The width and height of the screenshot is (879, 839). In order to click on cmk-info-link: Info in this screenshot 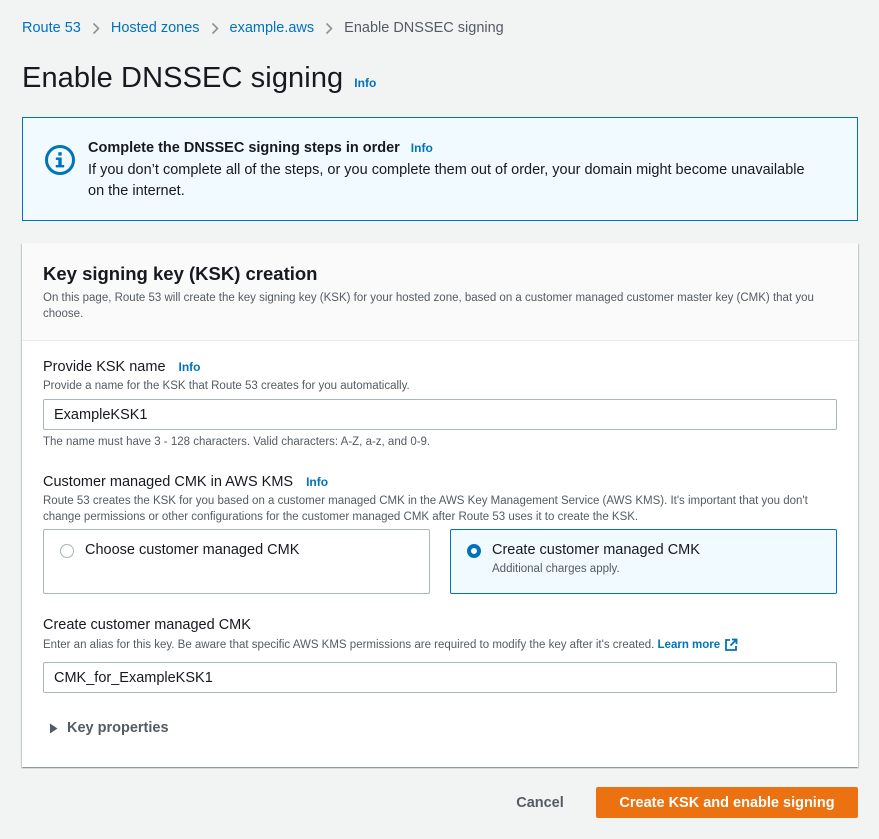, I will do `click(317, 482)`.